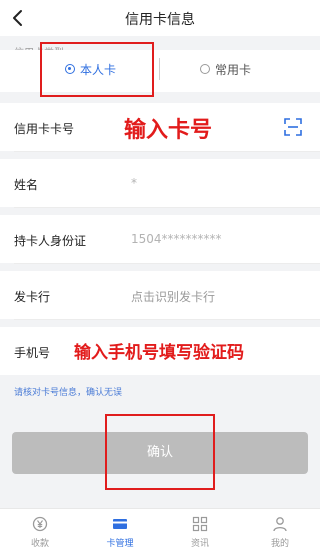 This screenshot has height=551, width=320. I want to click on phone-label: 手机号, so click(32, 353).